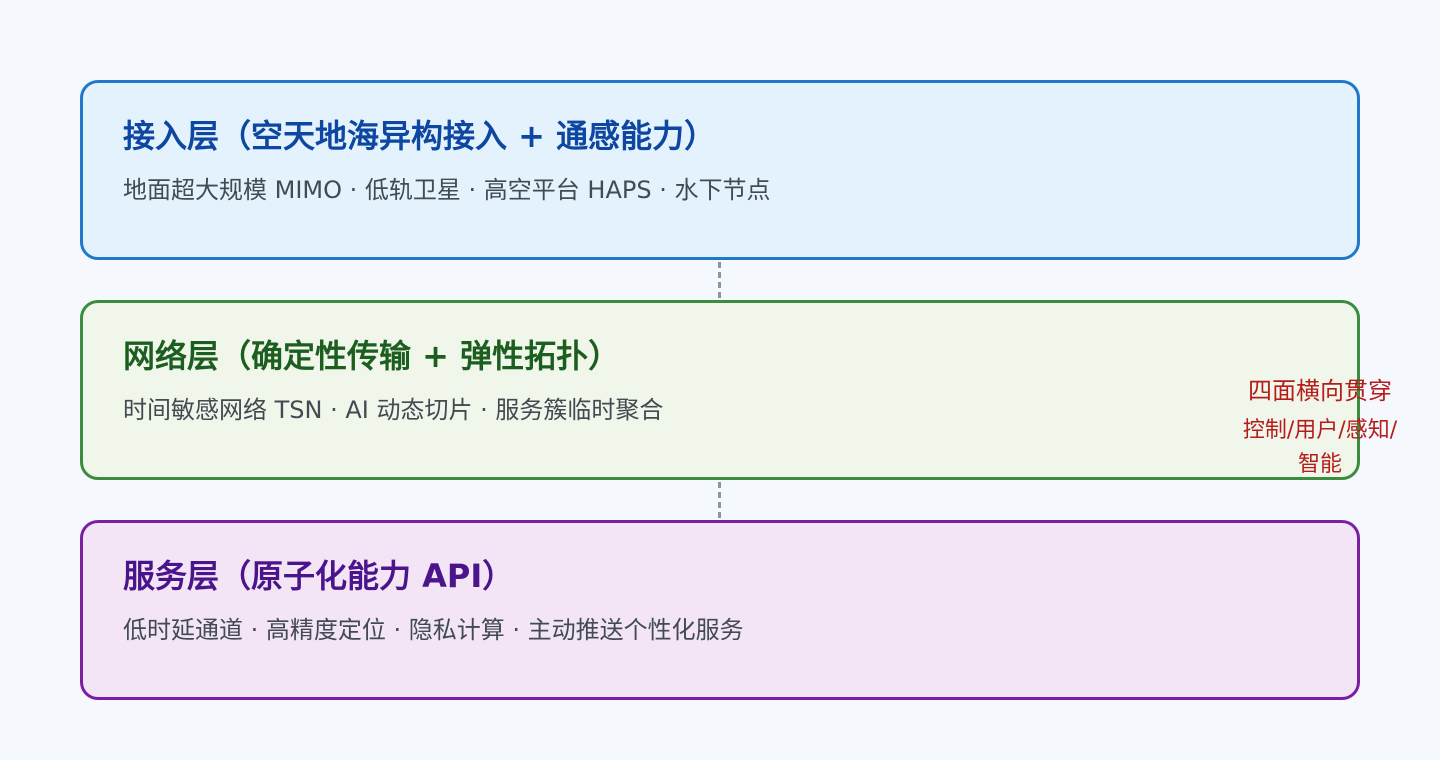 The width and height of the screenshot is (1440, 760). Describe the element at coordinates (393, 410) in the screenshot. I see `network-layer-description: 时间敏感网络 TSN · AI 动态切片 · 服务簇临时聚合` at that location.